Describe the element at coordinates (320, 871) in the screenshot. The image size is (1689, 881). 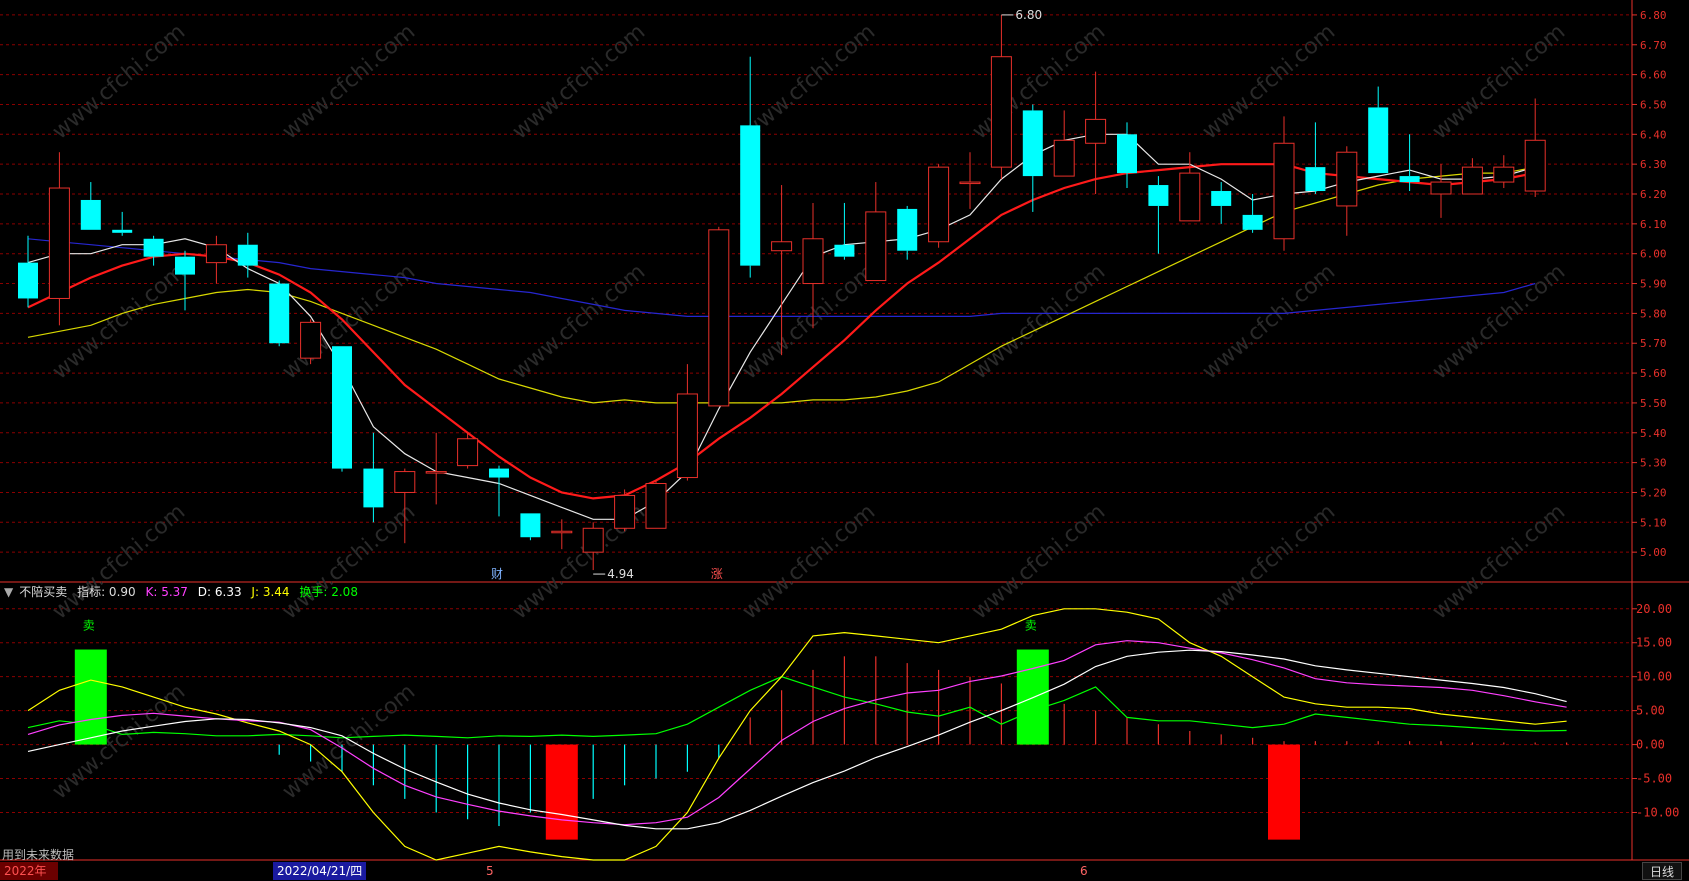
I see `cursor-date-label: 2022/04/21/四` at that location.